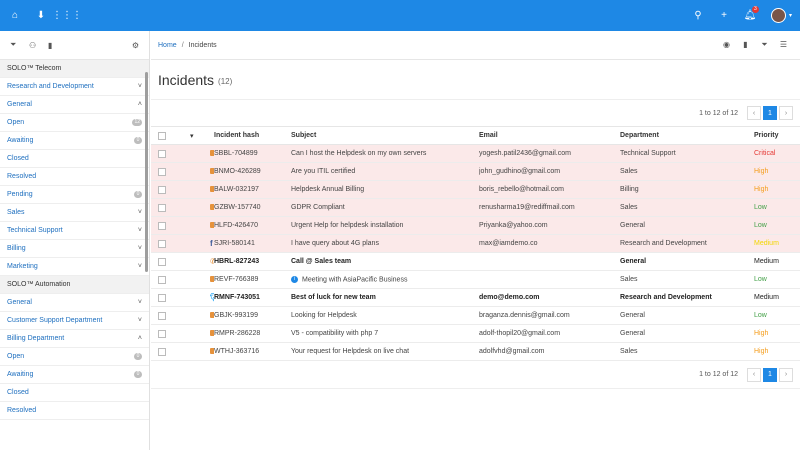  I want to click on sidebar-item: Customer Support Department ˅, so click(74, 321).